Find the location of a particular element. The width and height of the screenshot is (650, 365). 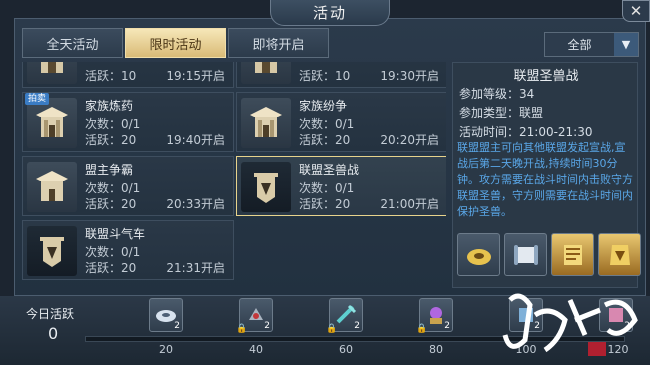

activity-time: 19:30开启 is located at coordinates (409, 76).